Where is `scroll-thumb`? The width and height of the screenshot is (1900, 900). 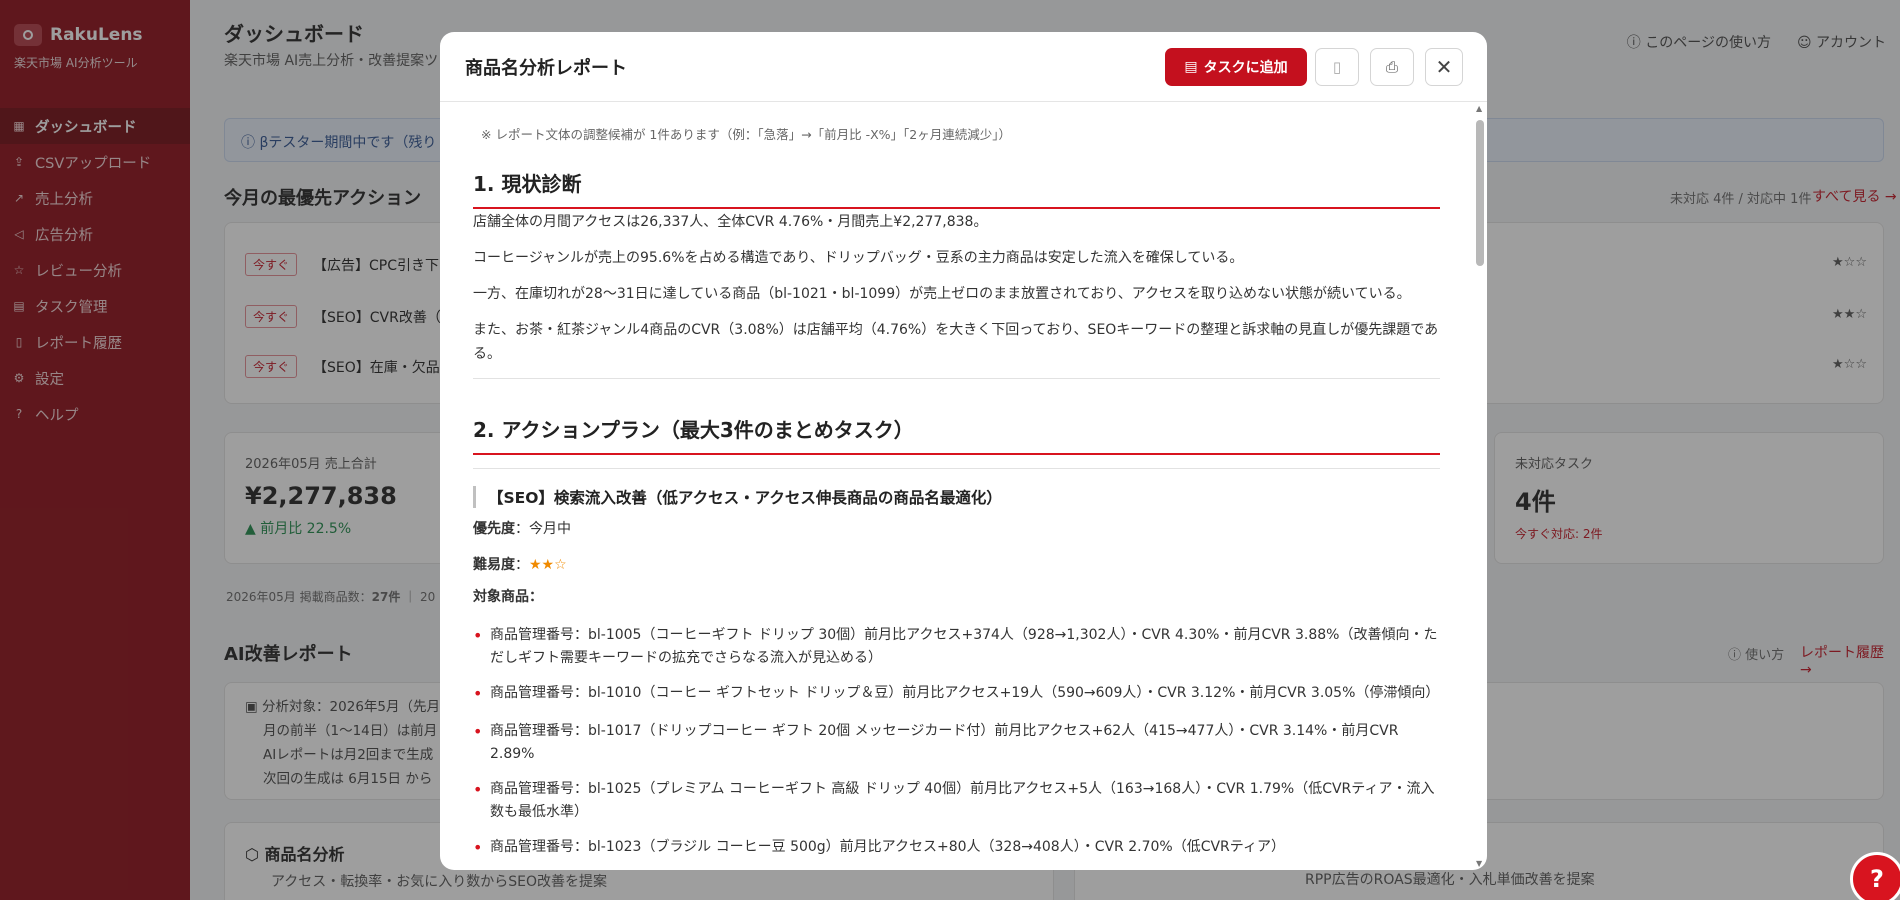
scroll-thumb is located at coordinates (1480, 193).